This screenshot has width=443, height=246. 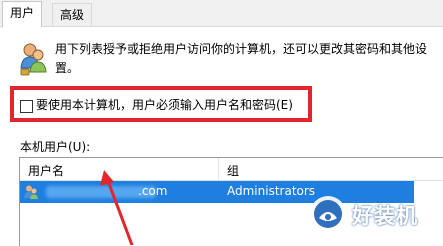 What do you see at coordinates (385, 216) in the screenshot?
I see `watermark-text: 好装机` at bounding box center [385, 216].